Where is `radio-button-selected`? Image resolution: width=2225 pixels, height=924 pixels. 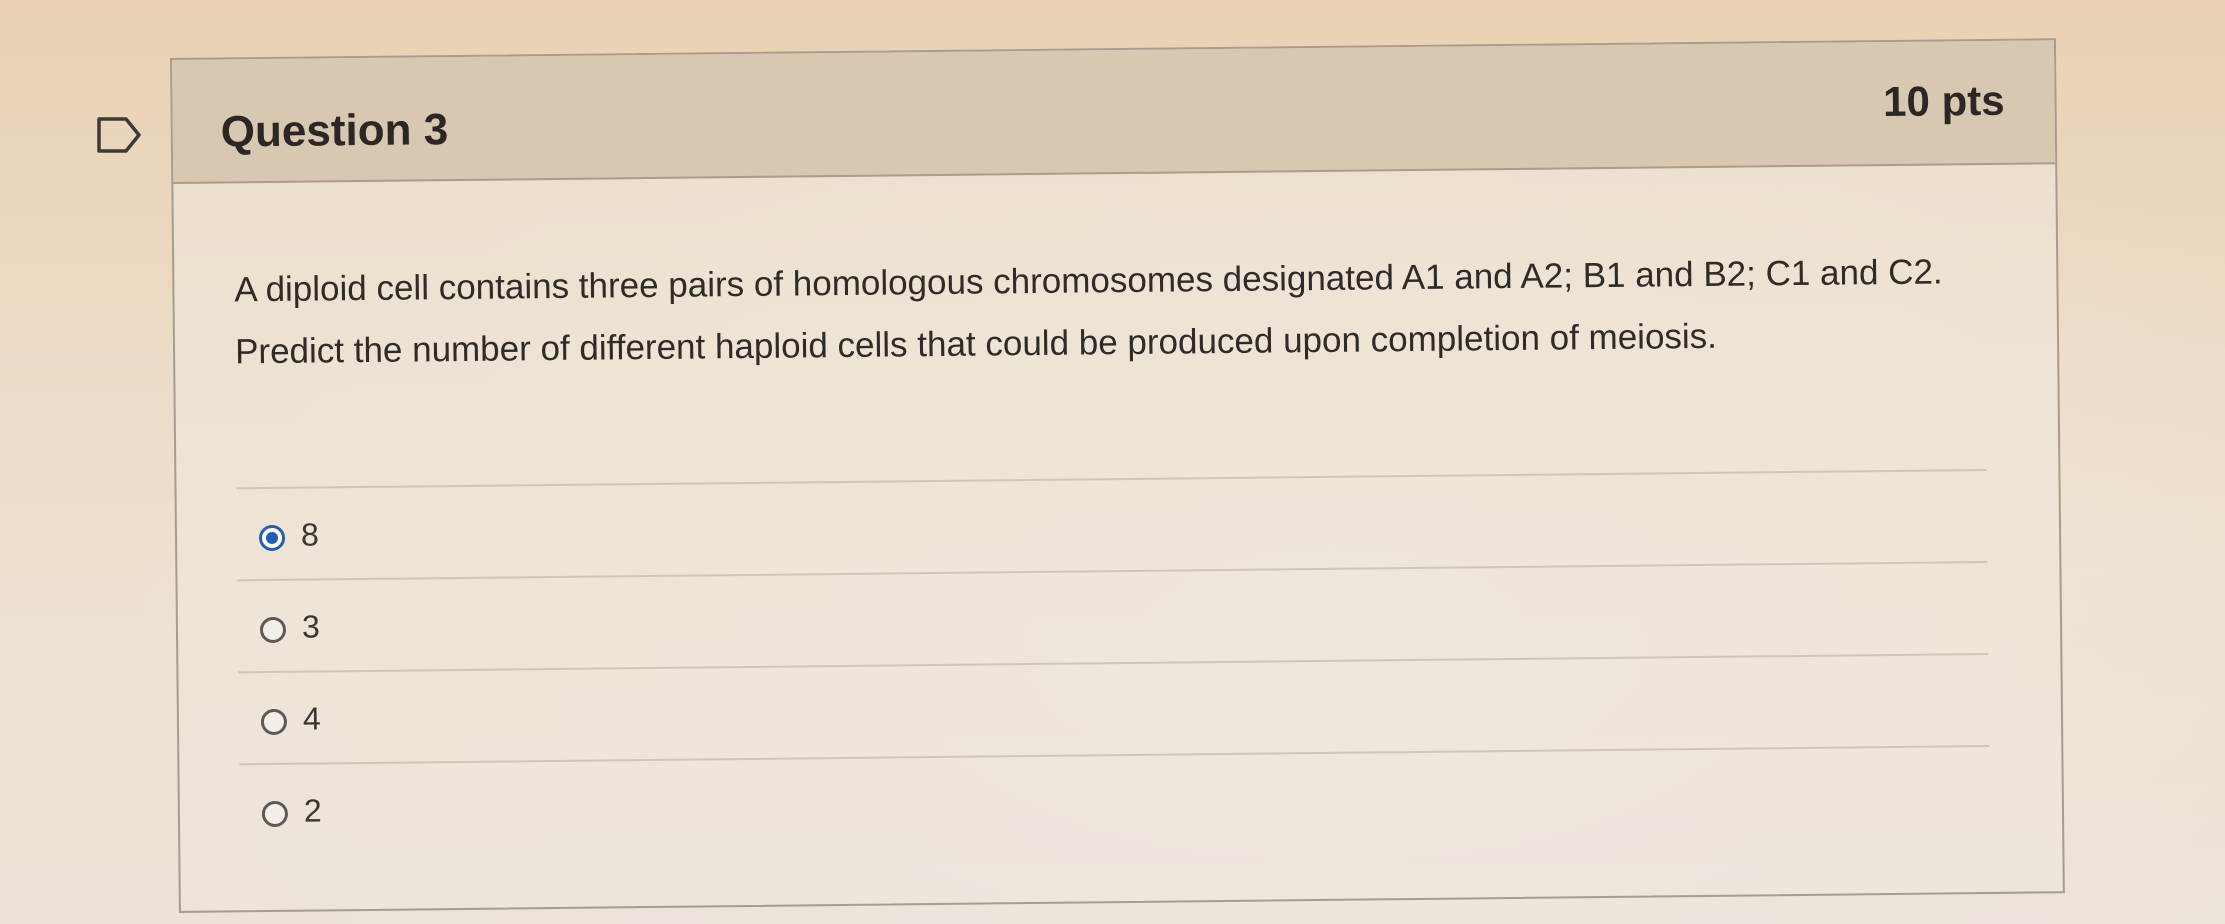 radio-button-selected is located at coordinates (272, 538).